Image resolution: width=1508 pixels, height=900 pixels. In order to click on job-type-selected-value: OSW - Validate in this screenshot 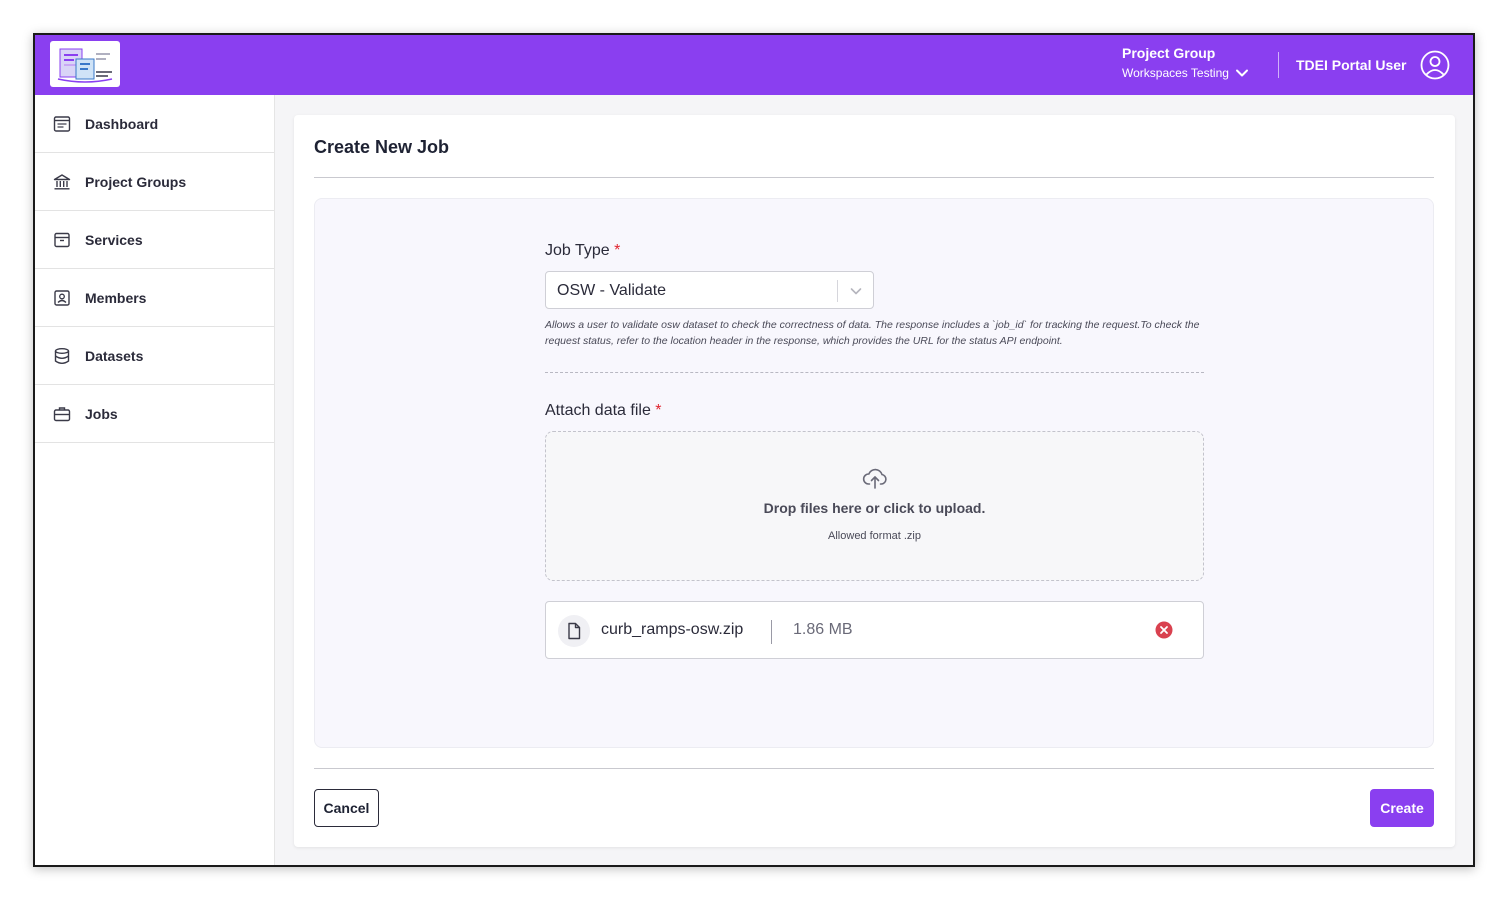, I will do `click(612, 290)`.